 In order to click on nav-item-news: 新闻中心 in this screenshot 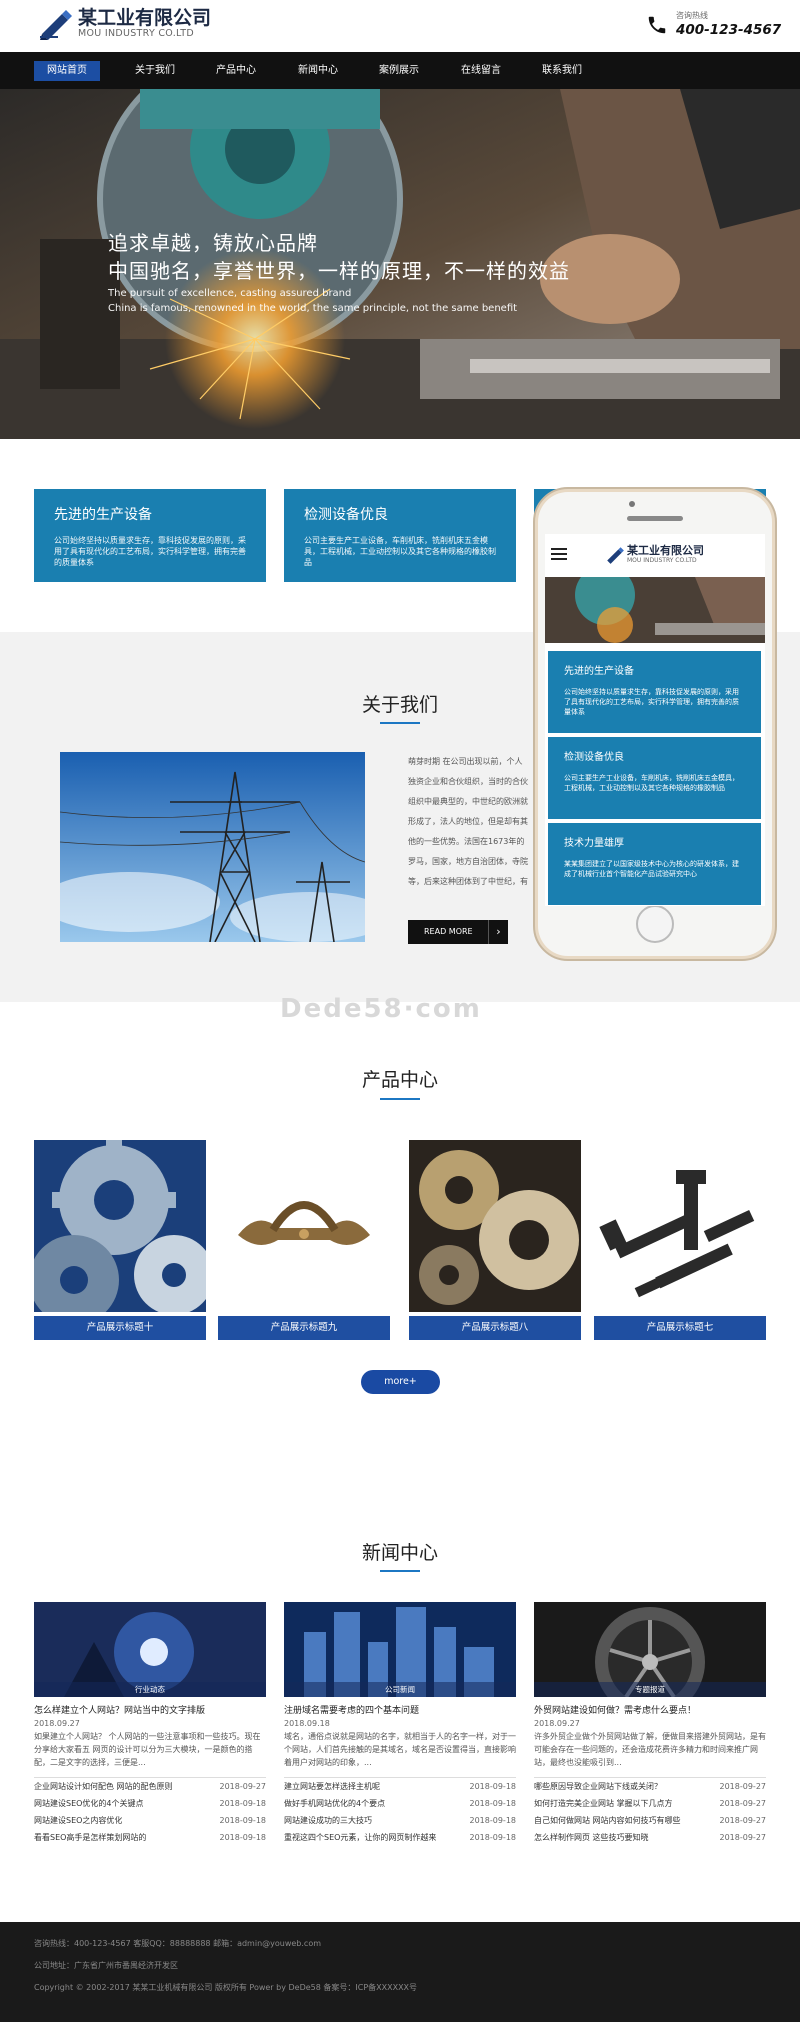, I will do `click(318, 71)`.